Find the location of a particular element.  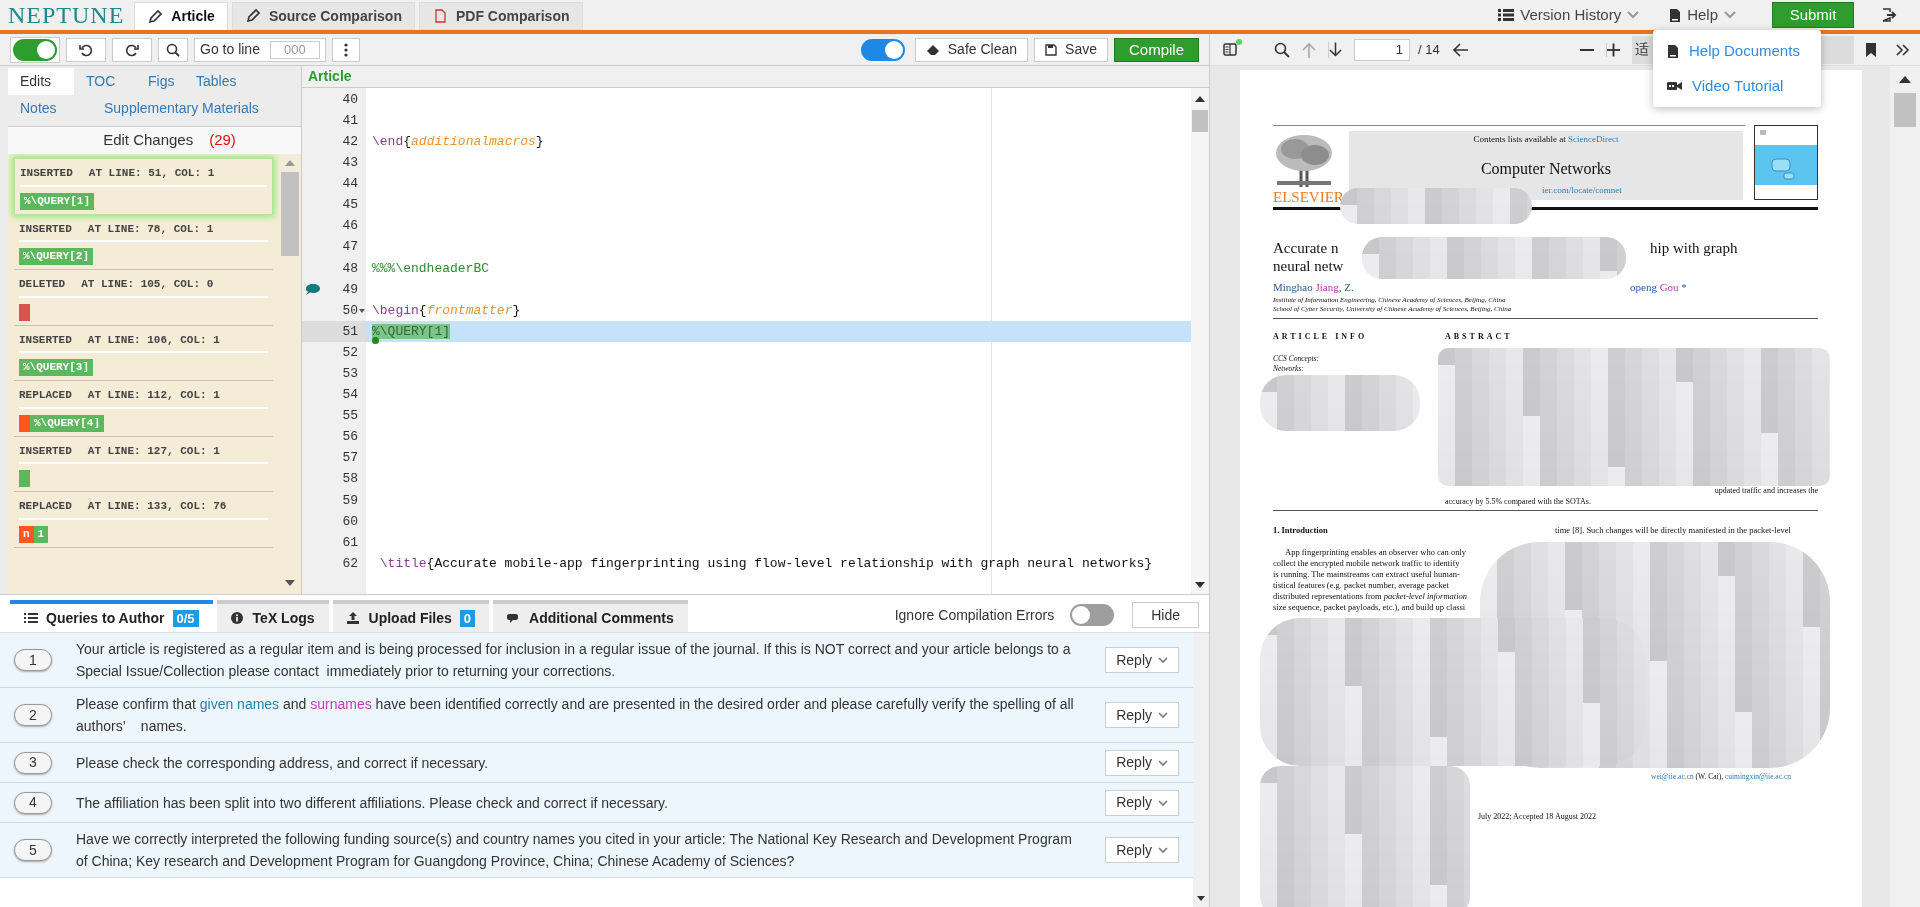

version-history-menu: Version History is located at coordinates (1569, 15).